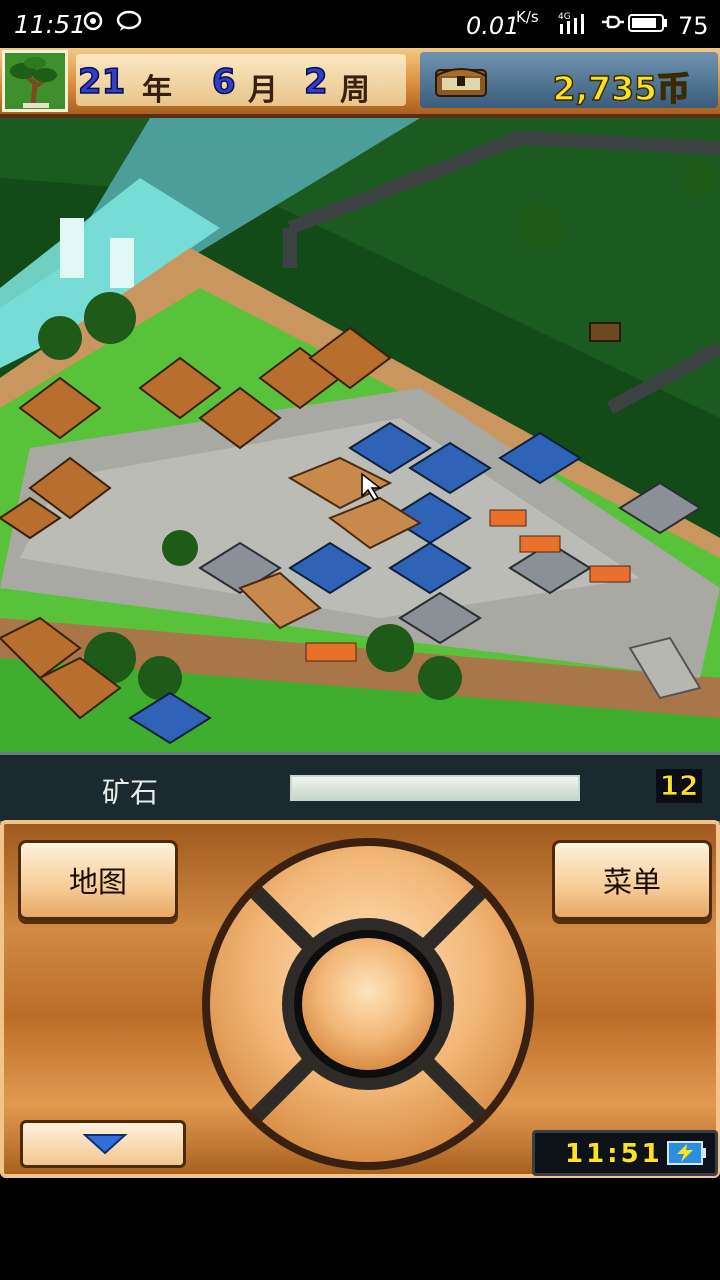 Image resolution: width=720 pixels, height=1280 pixels. I want to click on resource-progress-fill, so click(435, 788).